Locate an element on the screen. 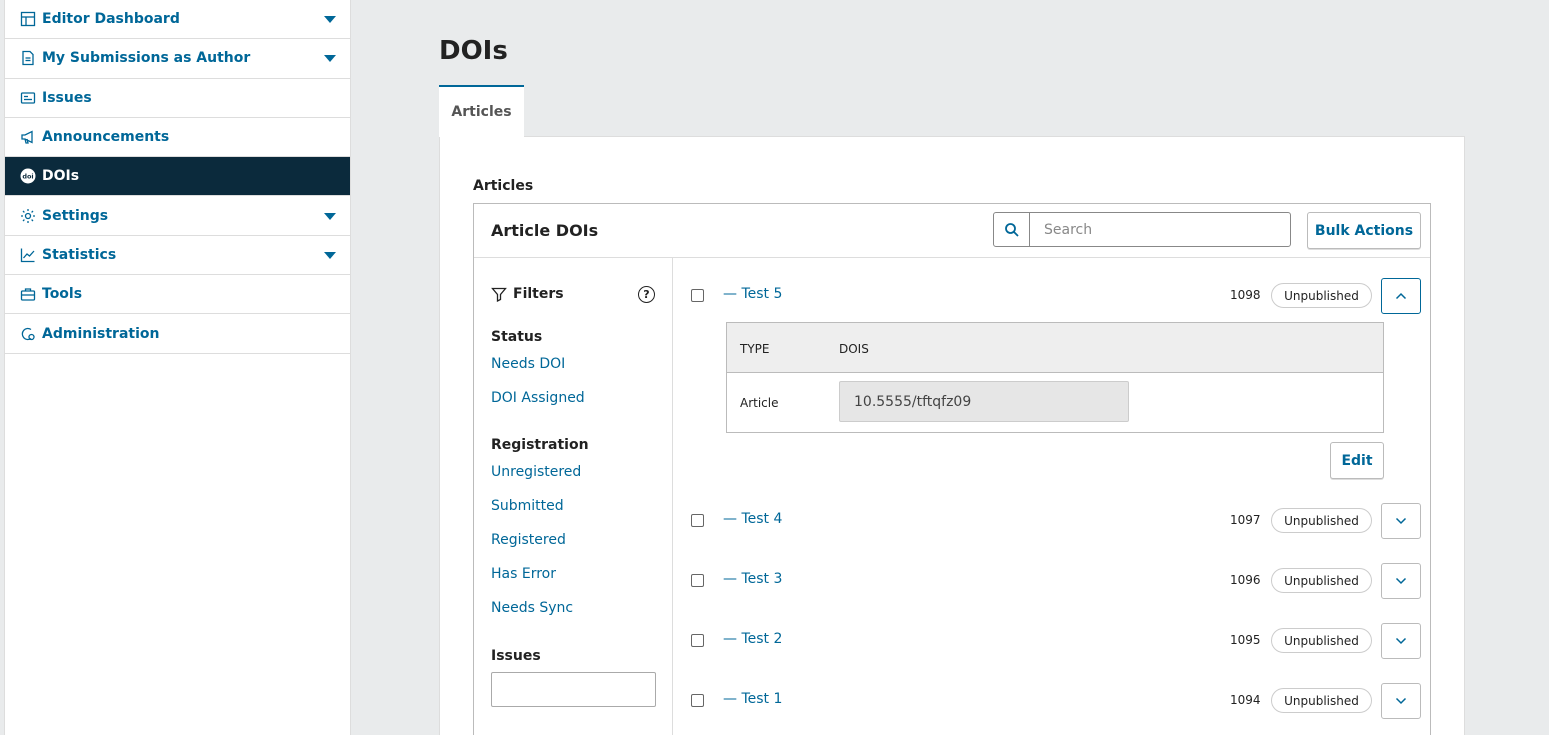  filter-needs-doi: Needs DOI is located at coordinates (528, 364).